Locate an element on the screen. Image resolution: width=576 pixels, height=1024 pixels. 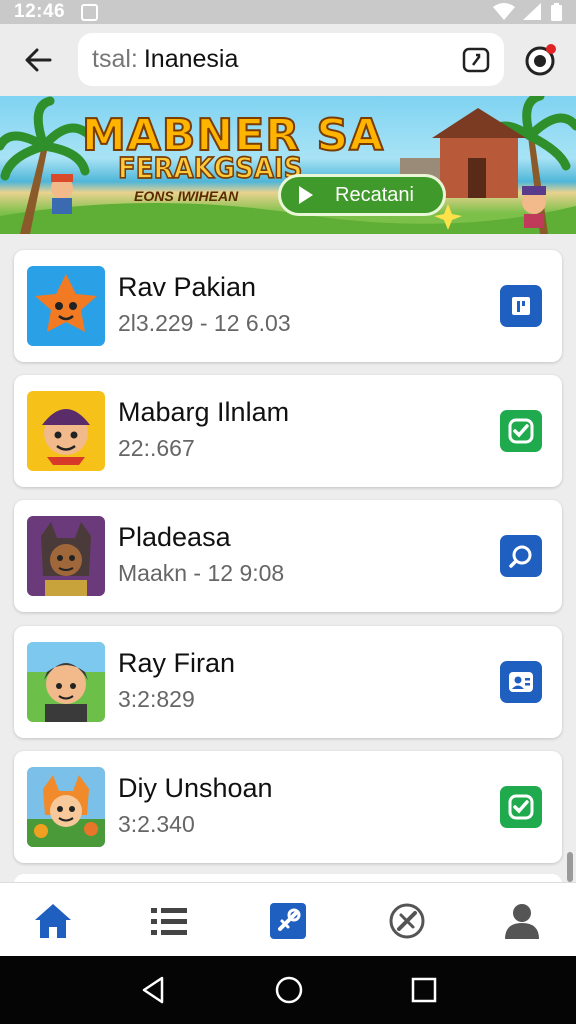
bottom-navigation is located at coordinates (288, 919).